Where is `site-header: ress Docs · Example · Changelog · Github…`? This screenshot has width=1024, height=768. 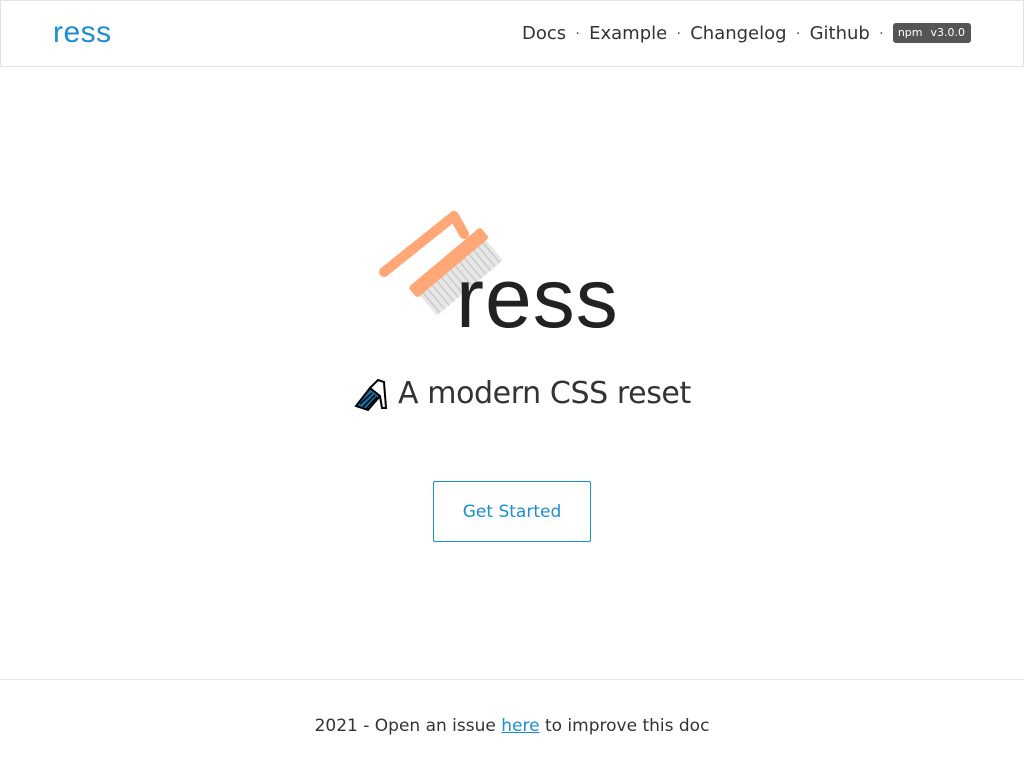 site-header: ress Docs · Example · Changelog · Github… is located at coordinates (512, 33).